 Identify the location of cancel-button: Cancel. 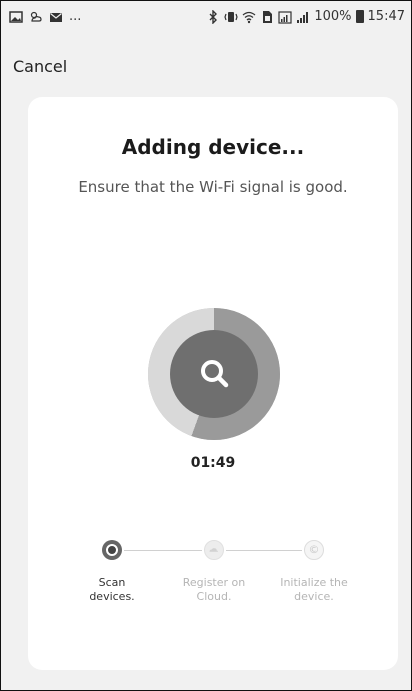
(40, 66).